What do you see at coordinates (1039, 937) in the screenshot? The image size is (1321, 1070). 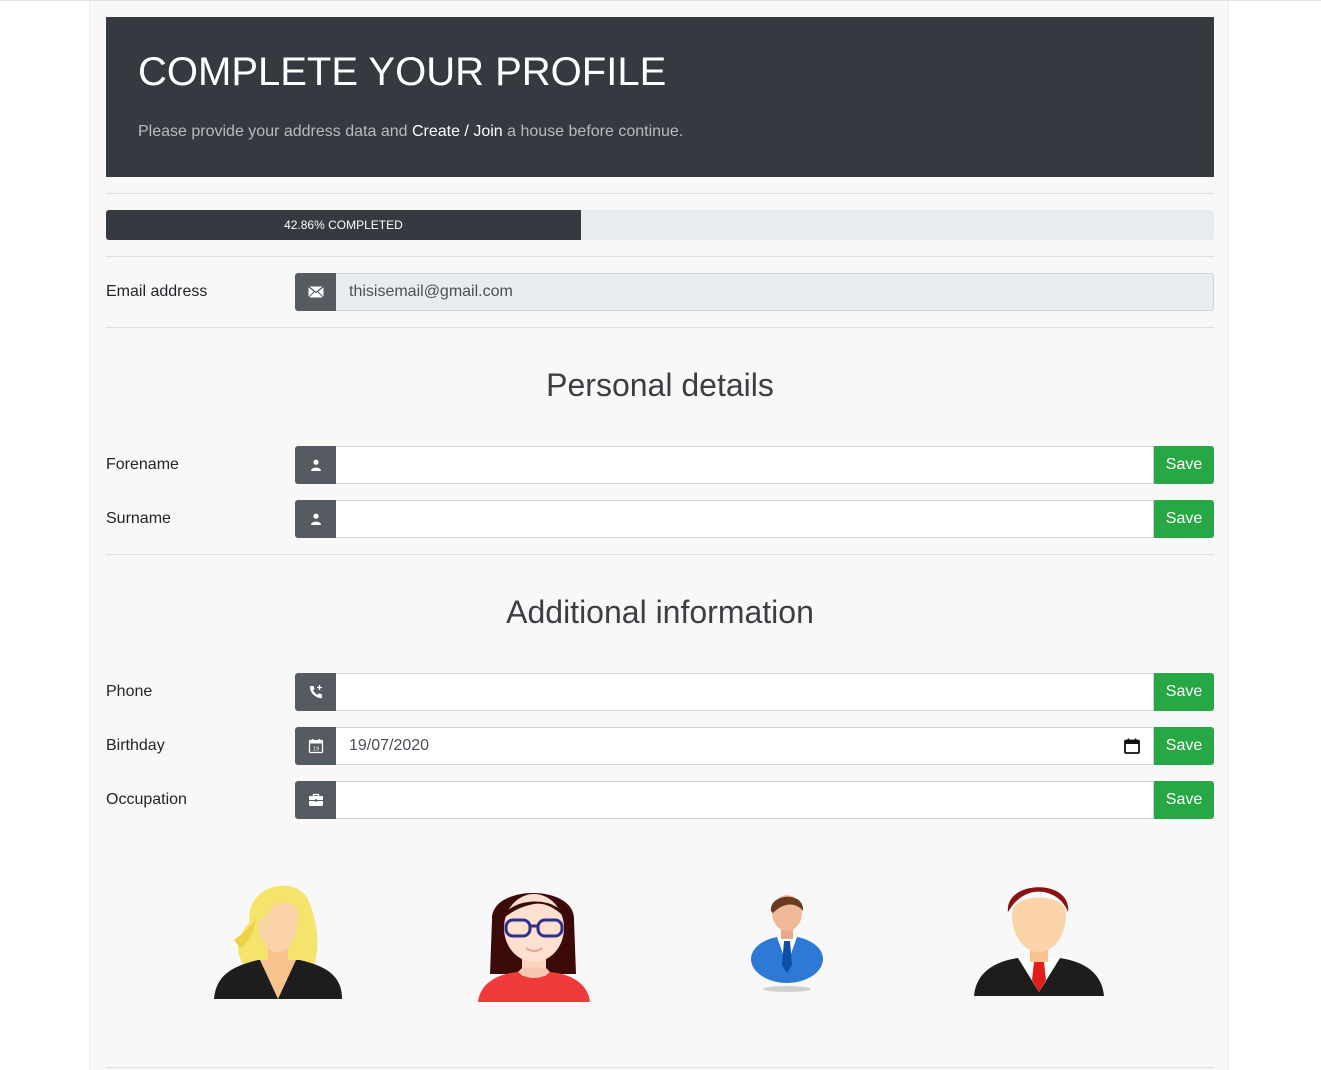 I see `businessman-red-tie-avatar` at bounding box center [1039, 937].